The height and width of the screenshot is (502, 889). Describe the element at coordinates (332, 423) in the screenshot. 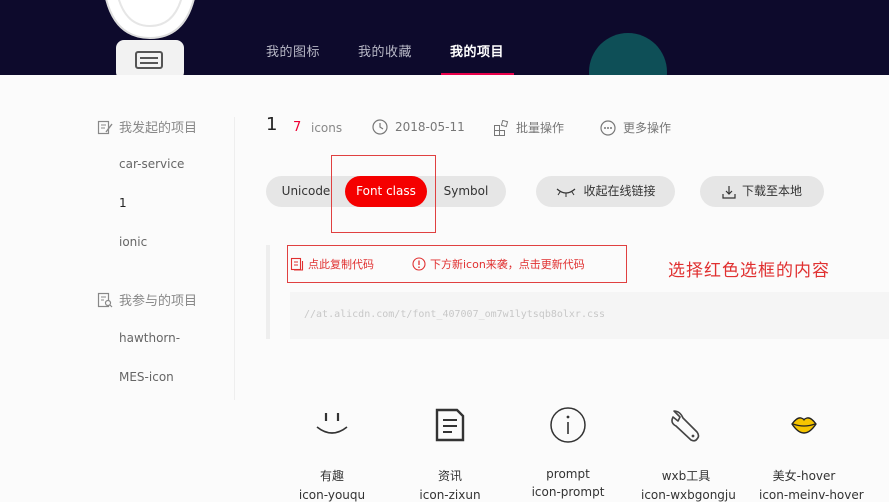

I see `smile-icon` at that location.